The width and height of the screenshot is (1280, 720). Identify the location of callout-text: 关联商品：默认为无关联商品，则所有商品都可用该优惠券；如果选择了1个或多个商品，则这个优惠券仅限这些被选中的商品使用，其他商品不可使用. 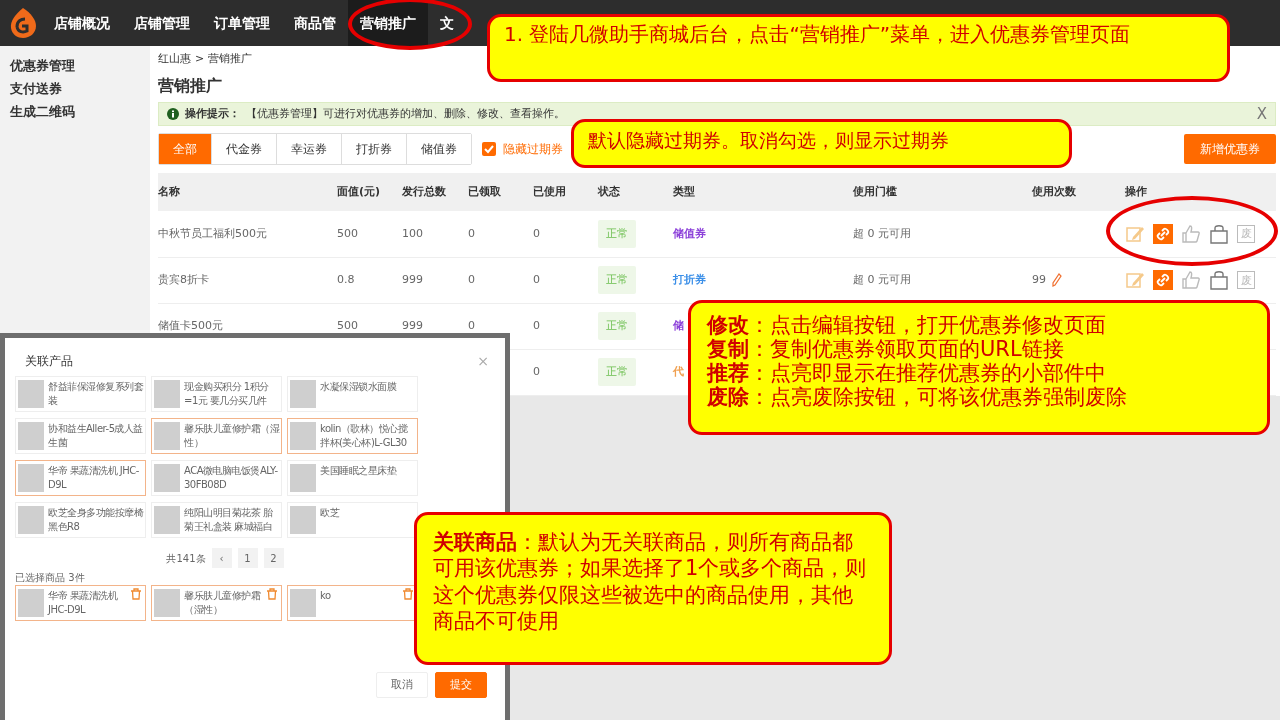
(650, 581).